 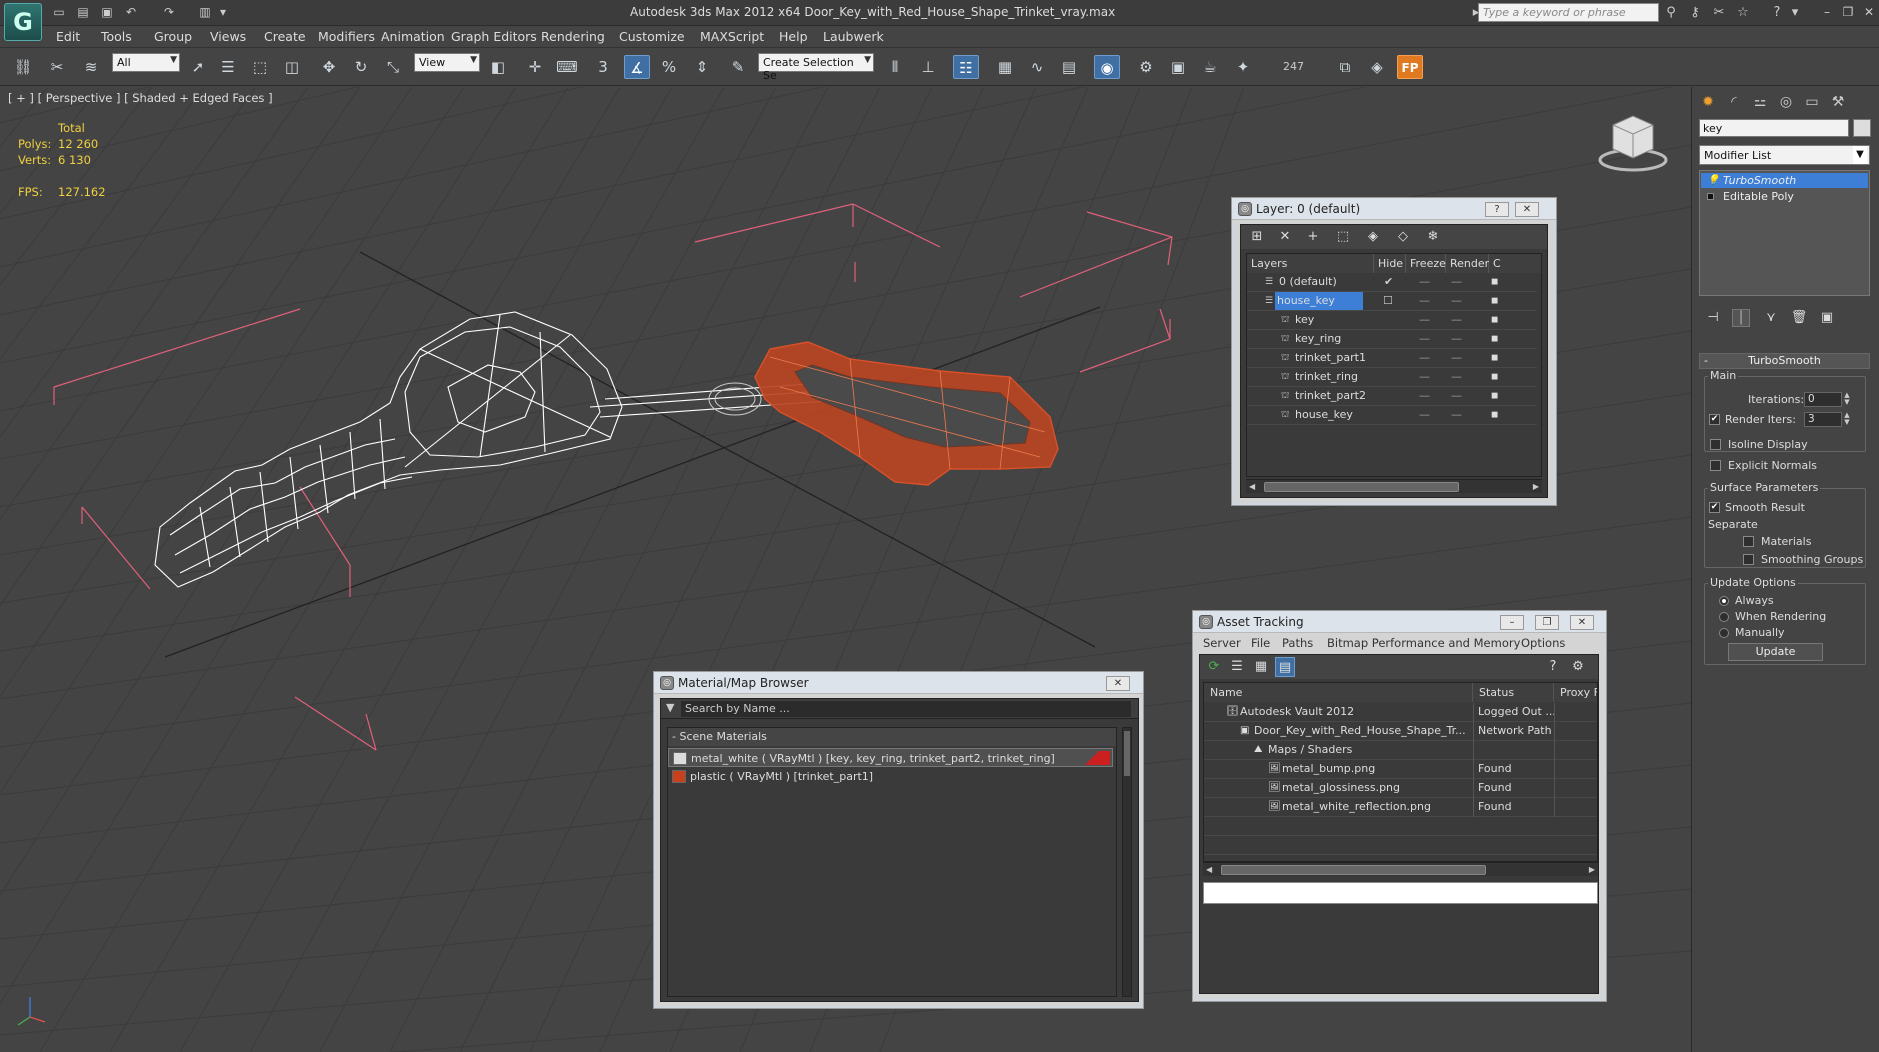 I want to click on render-column-header: Render, so click(x=1467, y=263).